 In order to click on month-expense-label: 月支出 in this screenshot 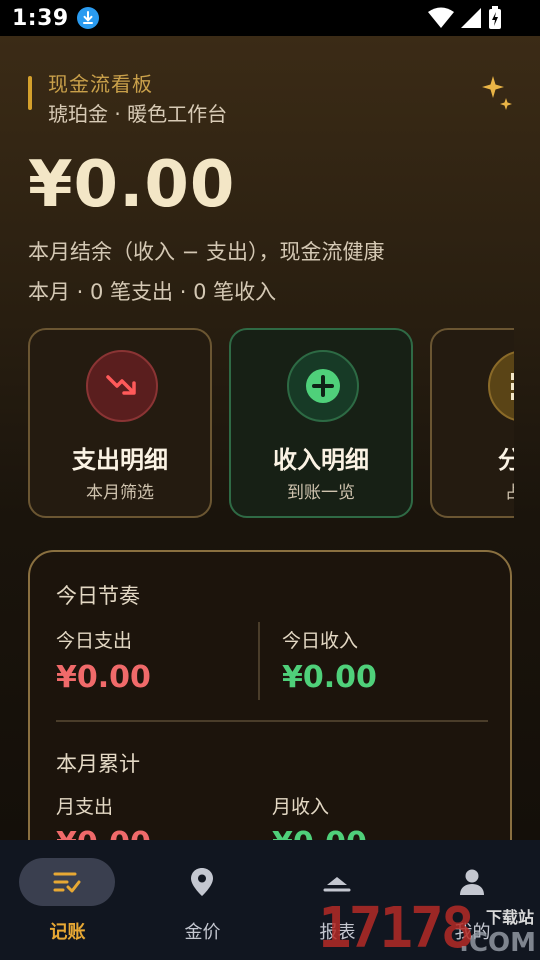, I will do `click(85, 807)`.